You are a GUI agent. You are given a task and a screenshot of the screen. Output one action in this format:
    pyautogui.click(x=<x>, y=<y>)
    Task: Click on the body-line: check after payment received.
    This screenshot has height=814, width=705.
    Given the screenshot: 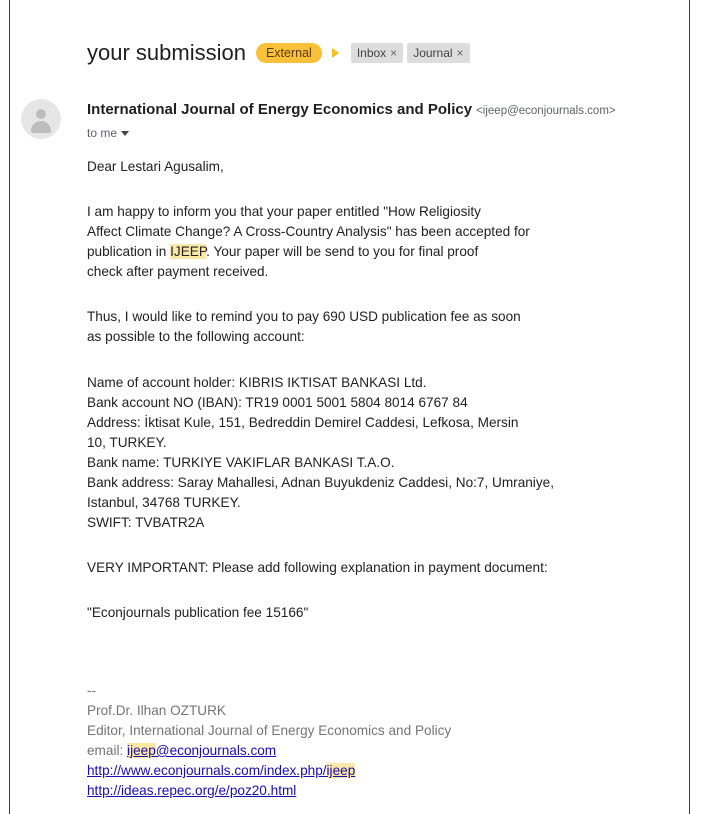 What is the action you would take?
    pyautogui.click(x=178, y=271)
    